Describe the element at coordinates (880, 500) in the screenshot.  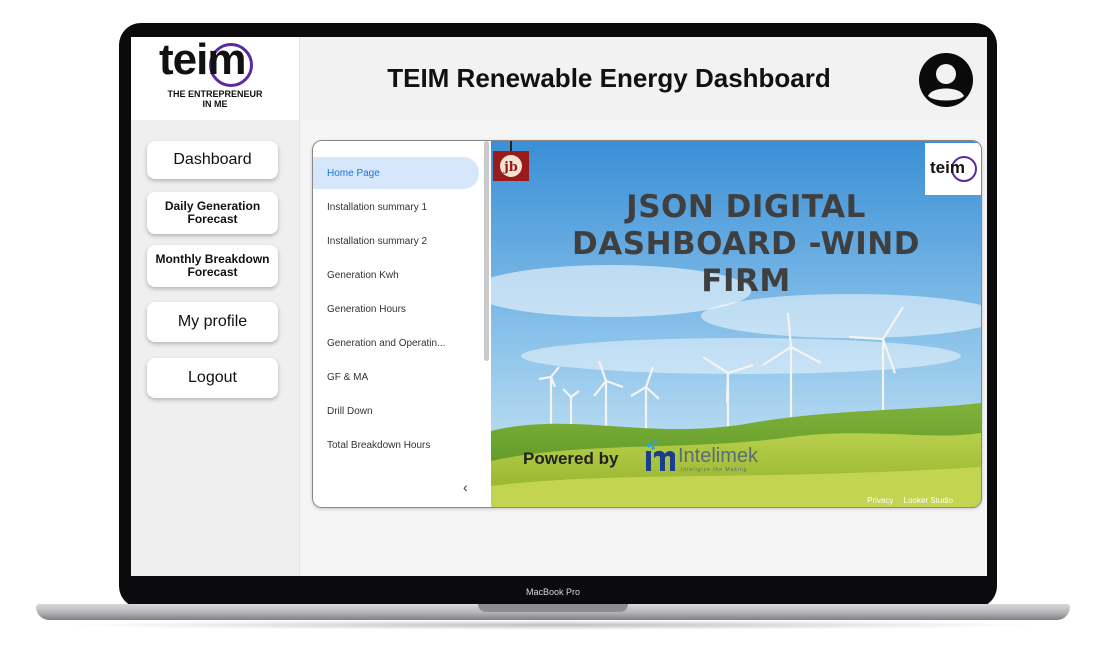
I see `privacy-link: Privacy` at that location.